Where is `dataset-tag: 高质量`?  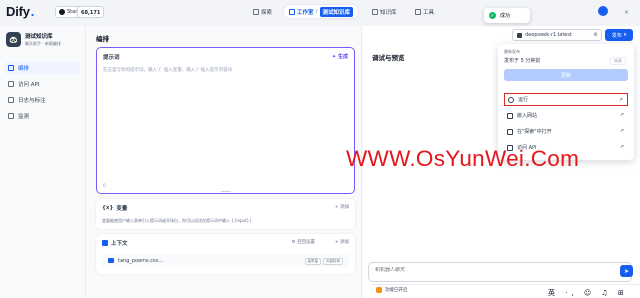
dataset-tag: 高质量 is located at coordinates (312, 261).